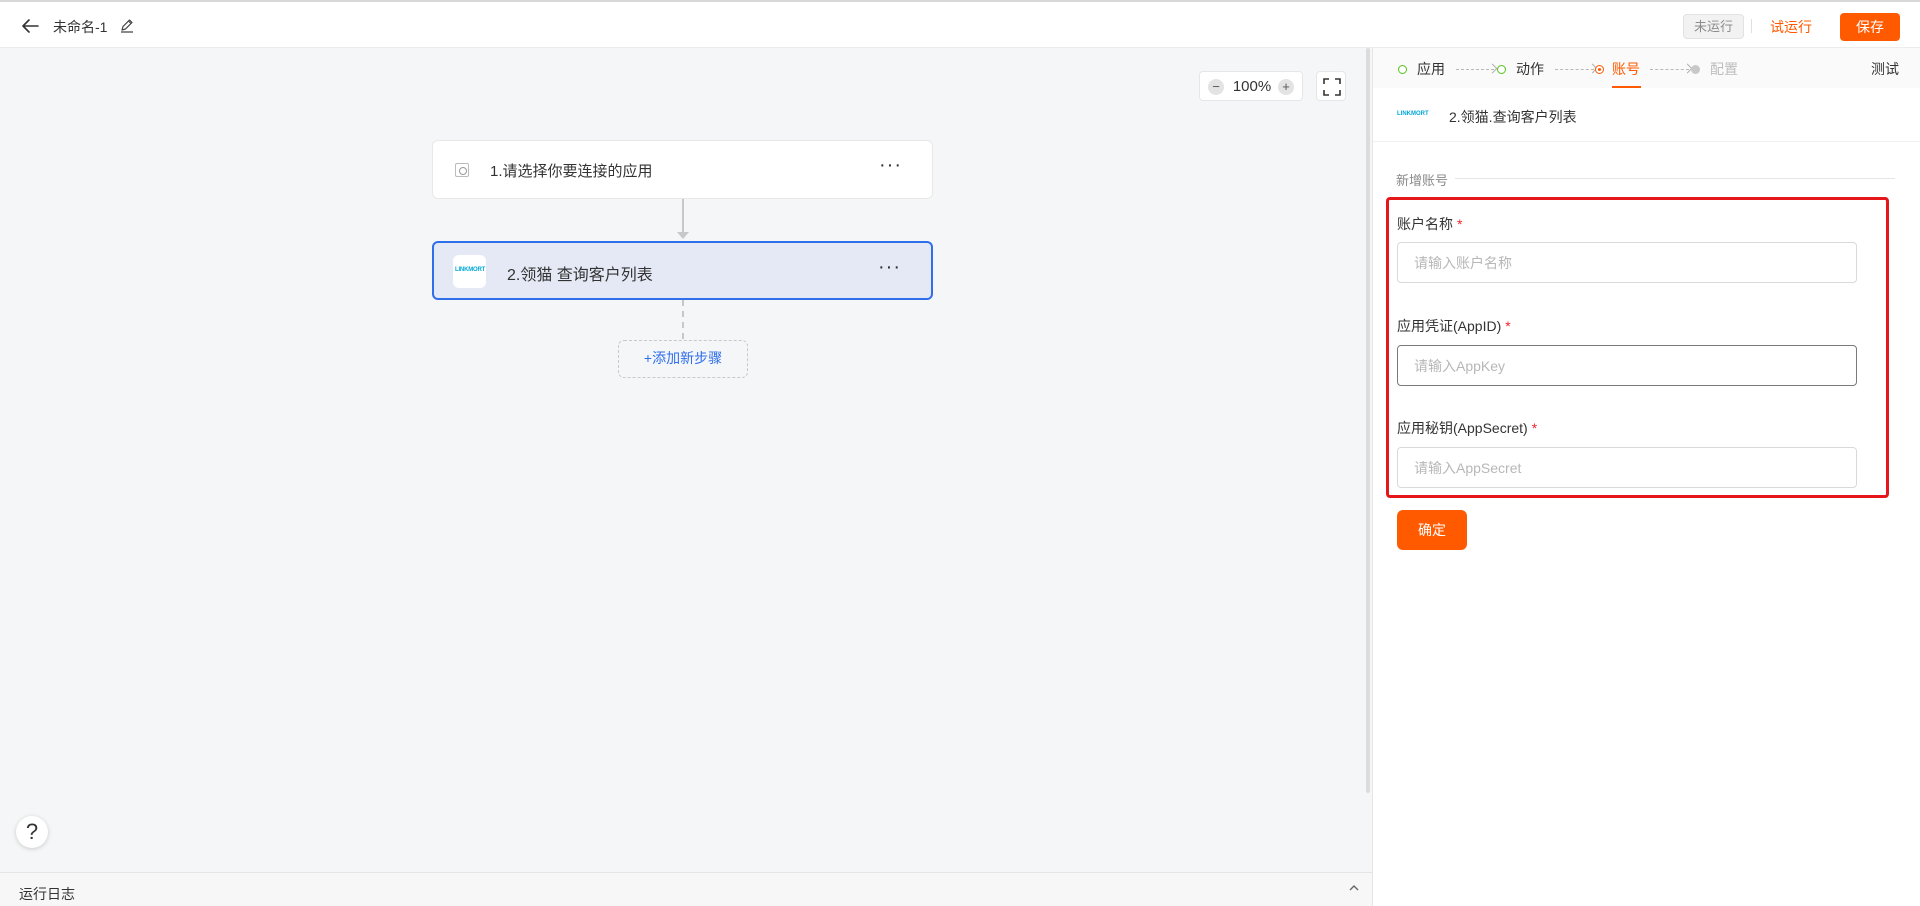 This screenshot has width=1920, height=906. What do you see at coordinates (1331, 86) in the screenshot?
I see `fullscreen-icon` at bounding box center [1331, 86].